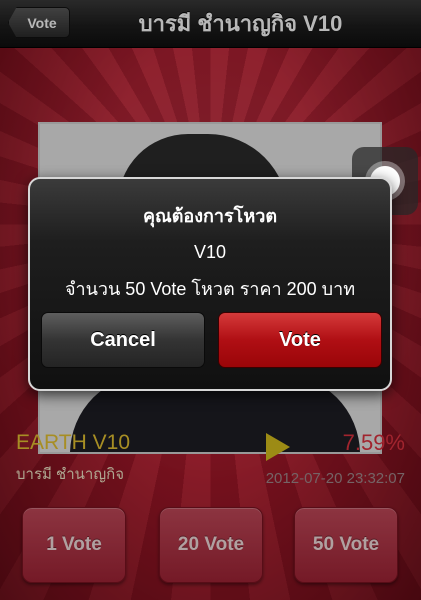  What do you see at coordinates (210, 289) in the screenshot?
I see `dialog-message-detail: จำนวน 50 Vote โหวต ราคา 200 บาท` at bounding box center [210, 289].